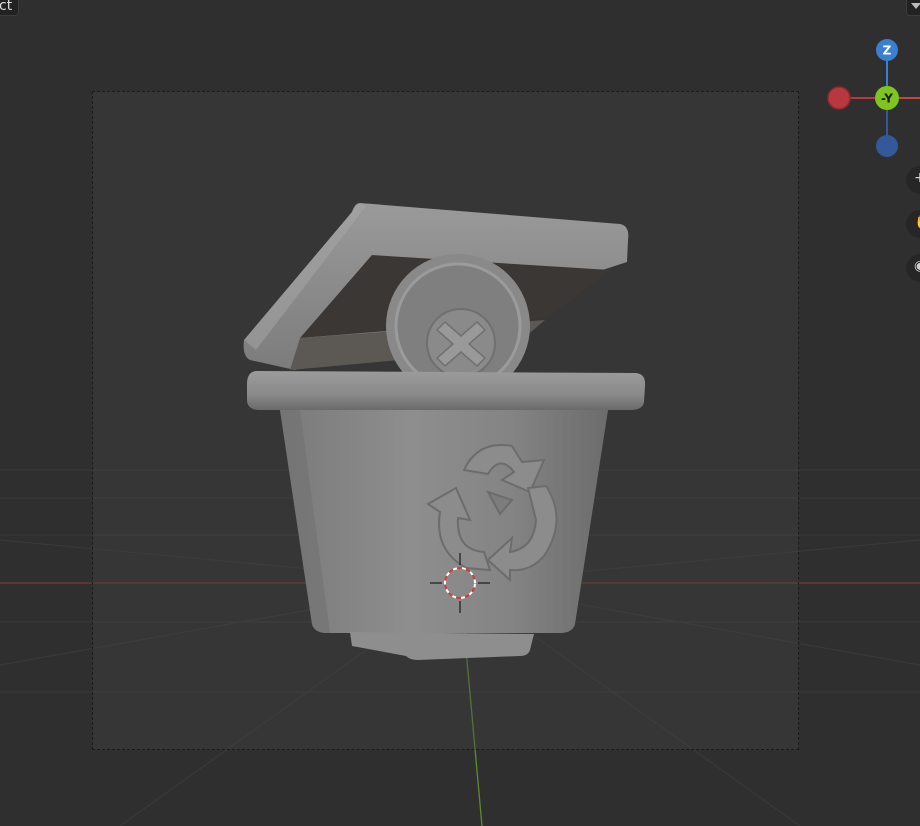  What do you see at coordinates (917, 222) in the screenshot?
I see `pan-icon: ✋` at bounding box center [917, 222].